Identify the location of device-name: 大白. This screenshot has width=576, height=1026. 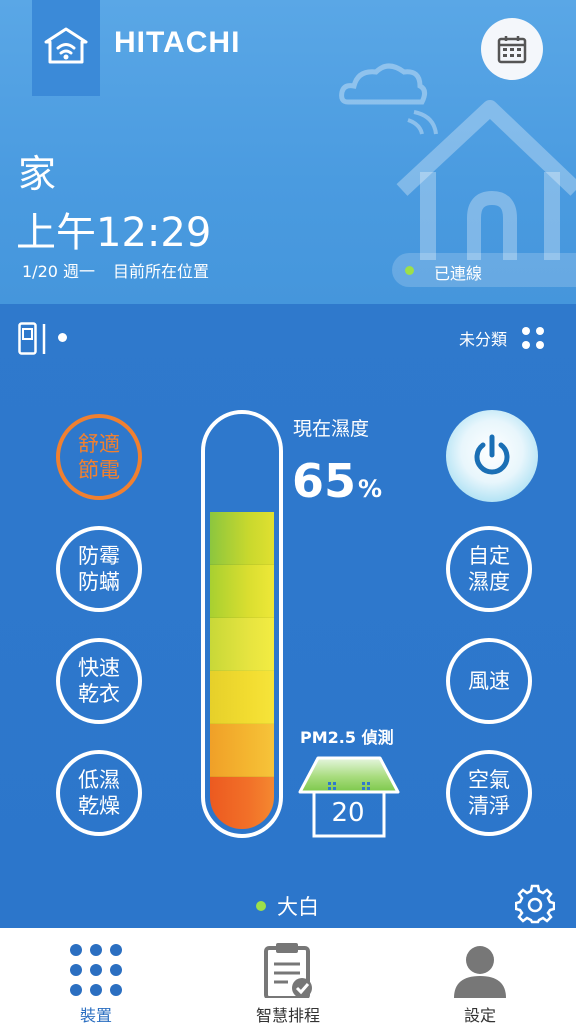
(298, 906).